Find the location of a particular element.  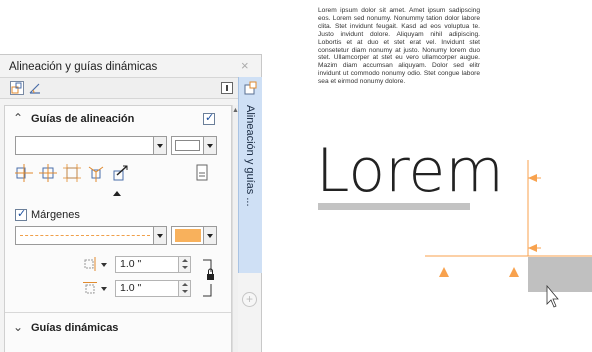

vertical-margin-icon is located at coordinates (90, 288).